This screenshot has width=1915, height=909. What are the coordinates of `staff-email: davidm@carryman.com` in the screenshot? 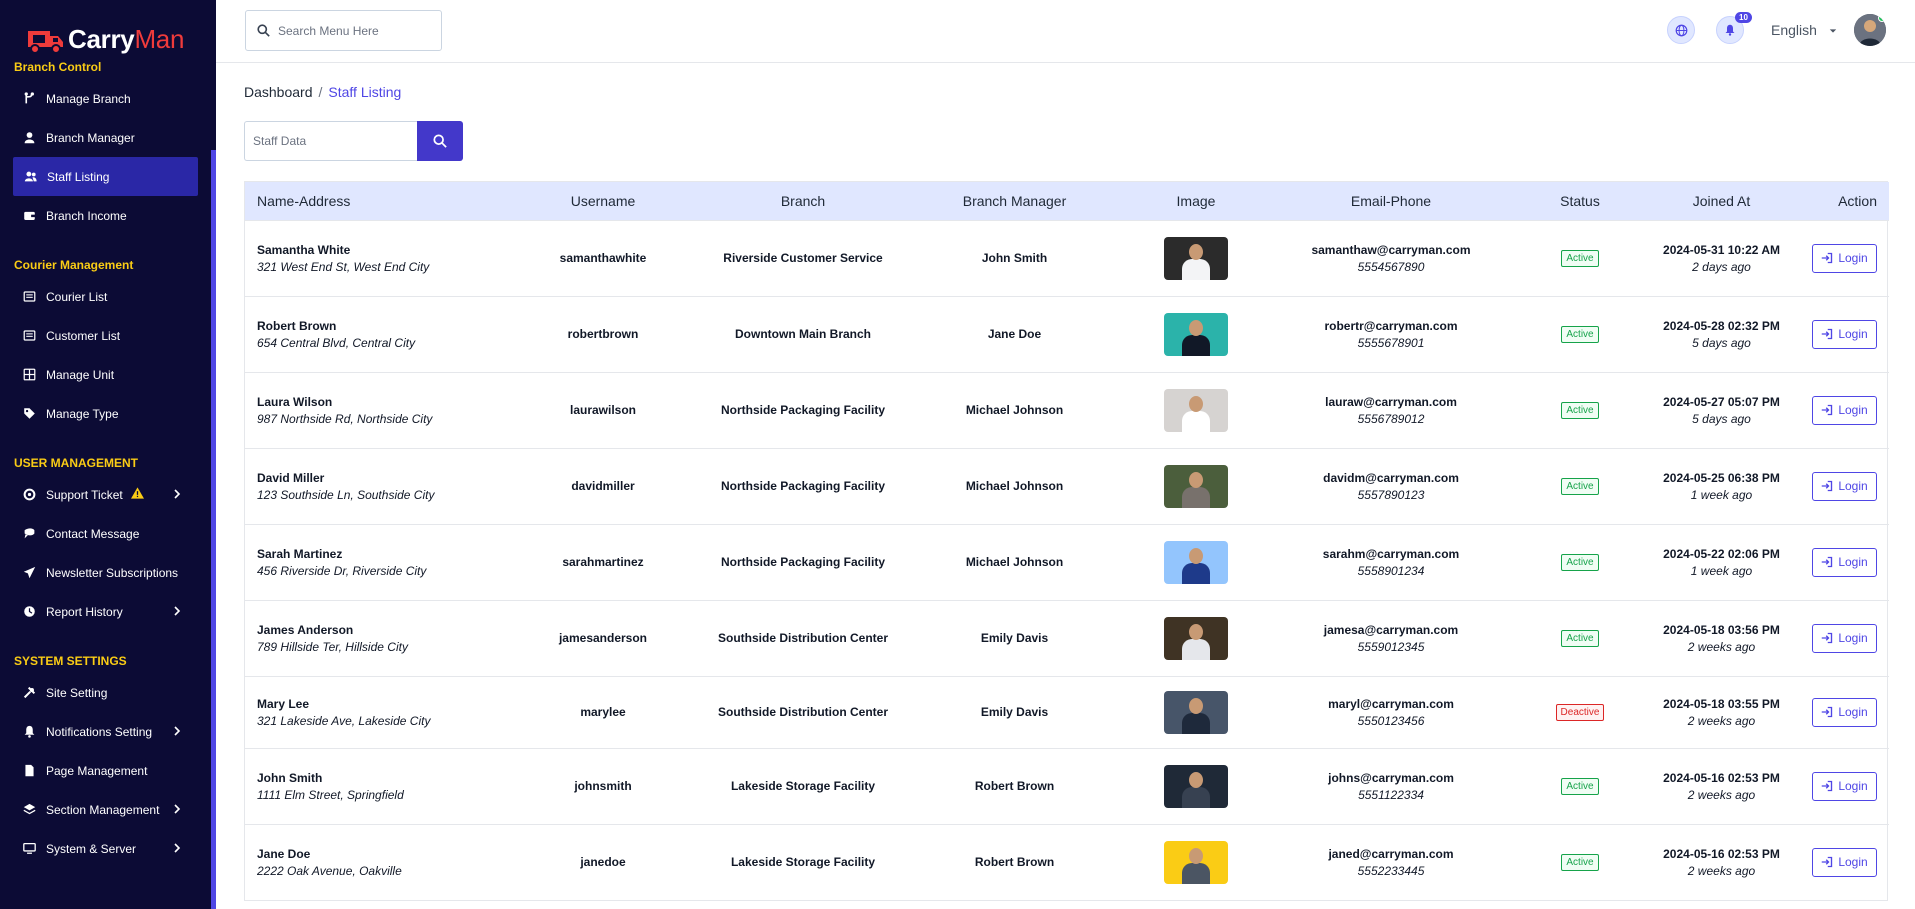 It's located at (1391, 477).